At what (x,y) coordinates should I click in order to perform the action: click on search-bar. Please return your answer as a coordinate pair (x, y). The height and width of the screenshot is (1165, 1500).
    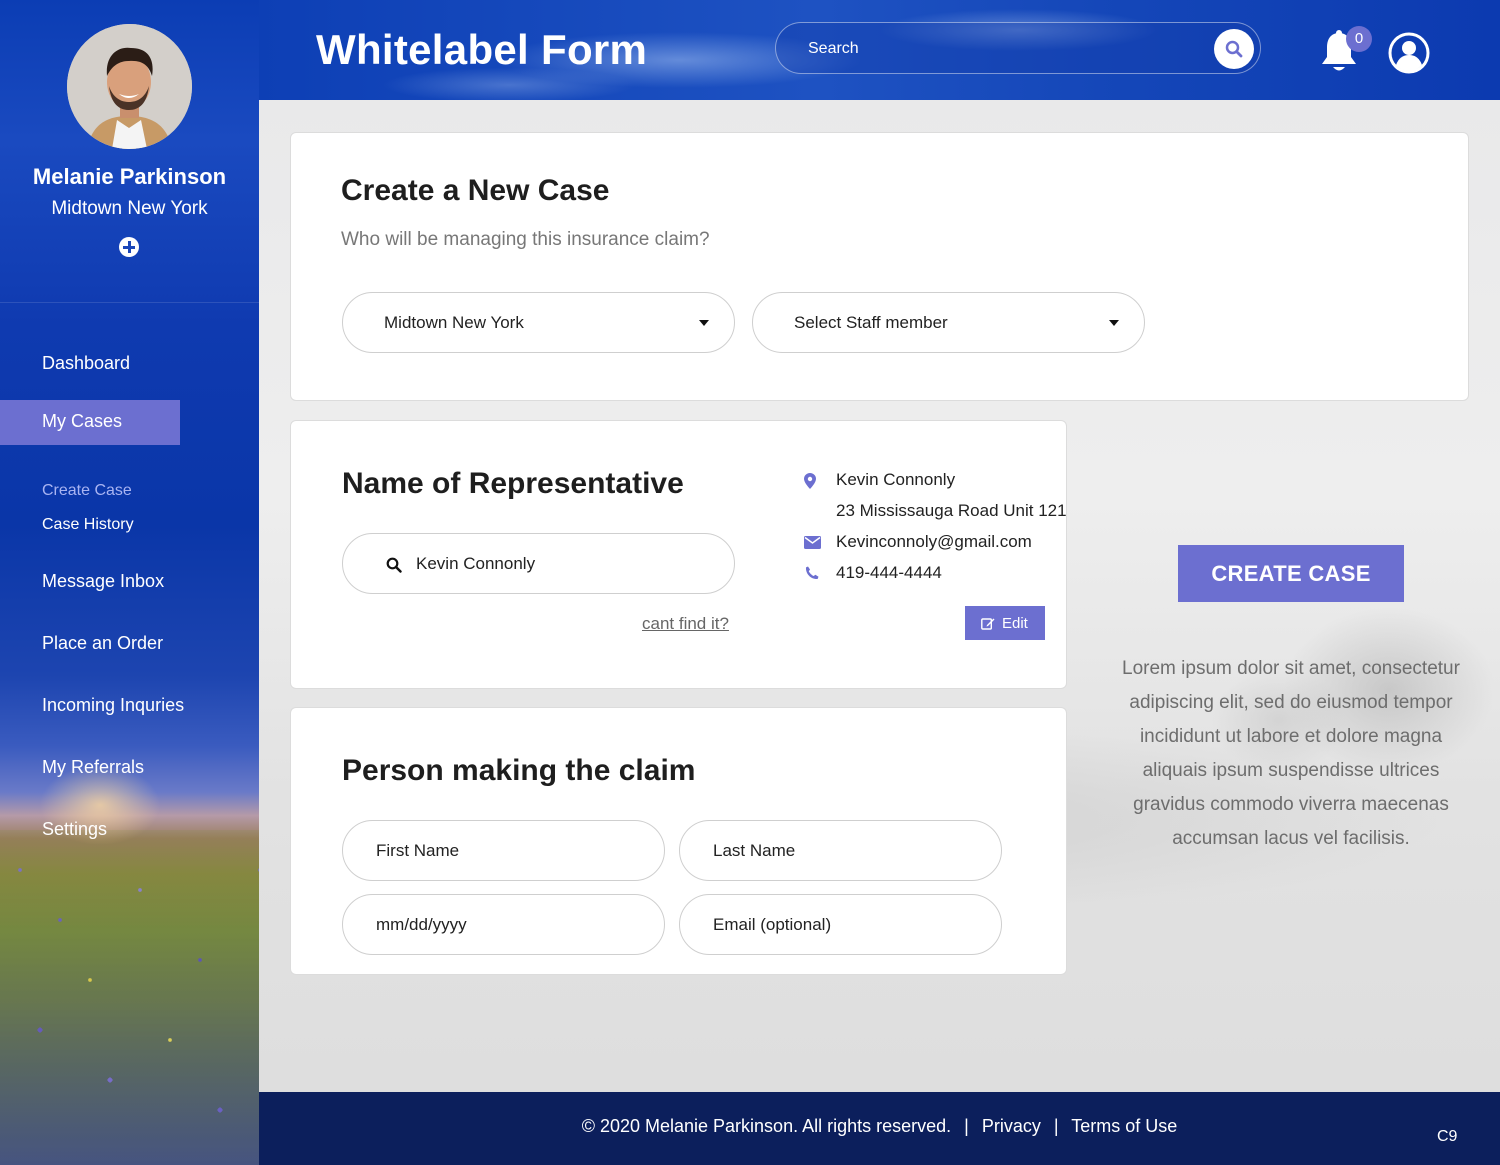
    Looking at the image, I should click on (1018, 48).